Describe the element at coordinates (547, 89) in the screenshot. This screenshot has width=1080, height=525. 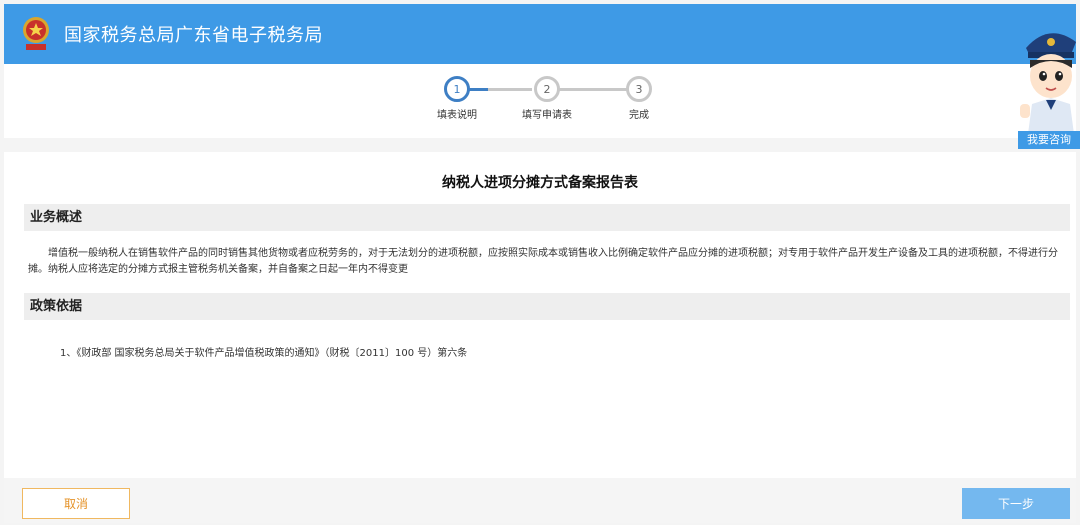
I see `step-2-circle: 2` at that location.